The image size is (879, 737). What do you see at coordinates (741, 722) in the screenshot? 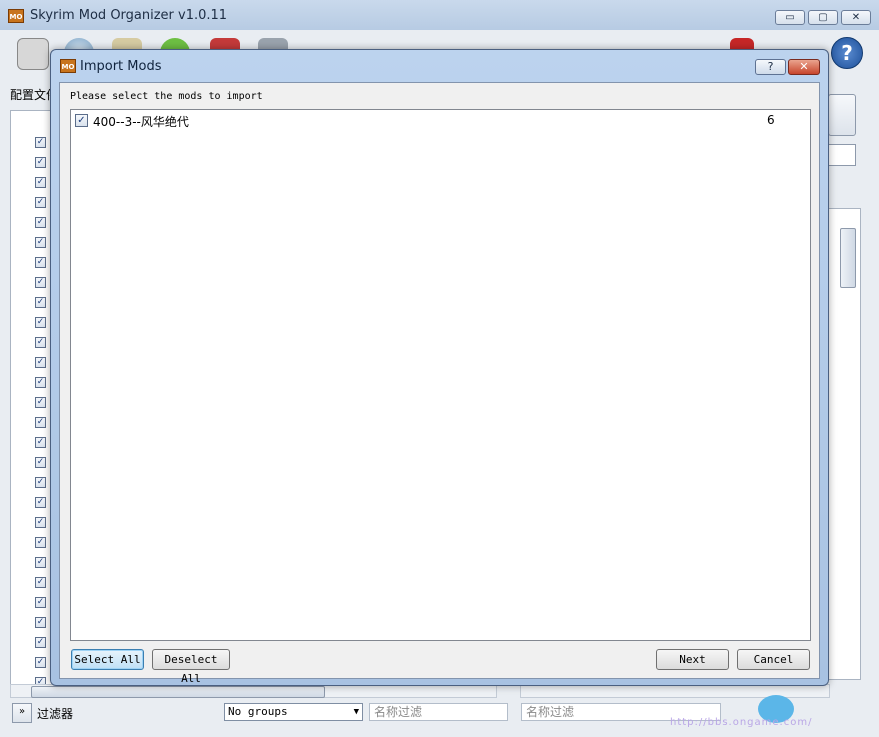
I see `watermark: http://bbs.ongame.com/` at bounding box center [741, 722].